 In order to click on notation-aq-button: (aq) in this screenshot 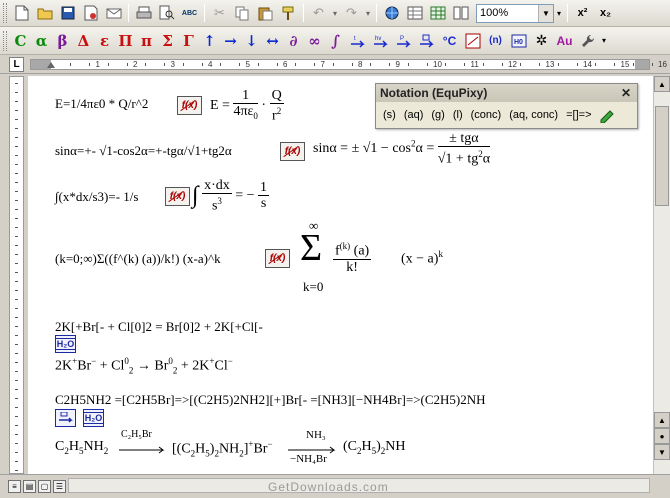, I will do `click(414, 115)`.